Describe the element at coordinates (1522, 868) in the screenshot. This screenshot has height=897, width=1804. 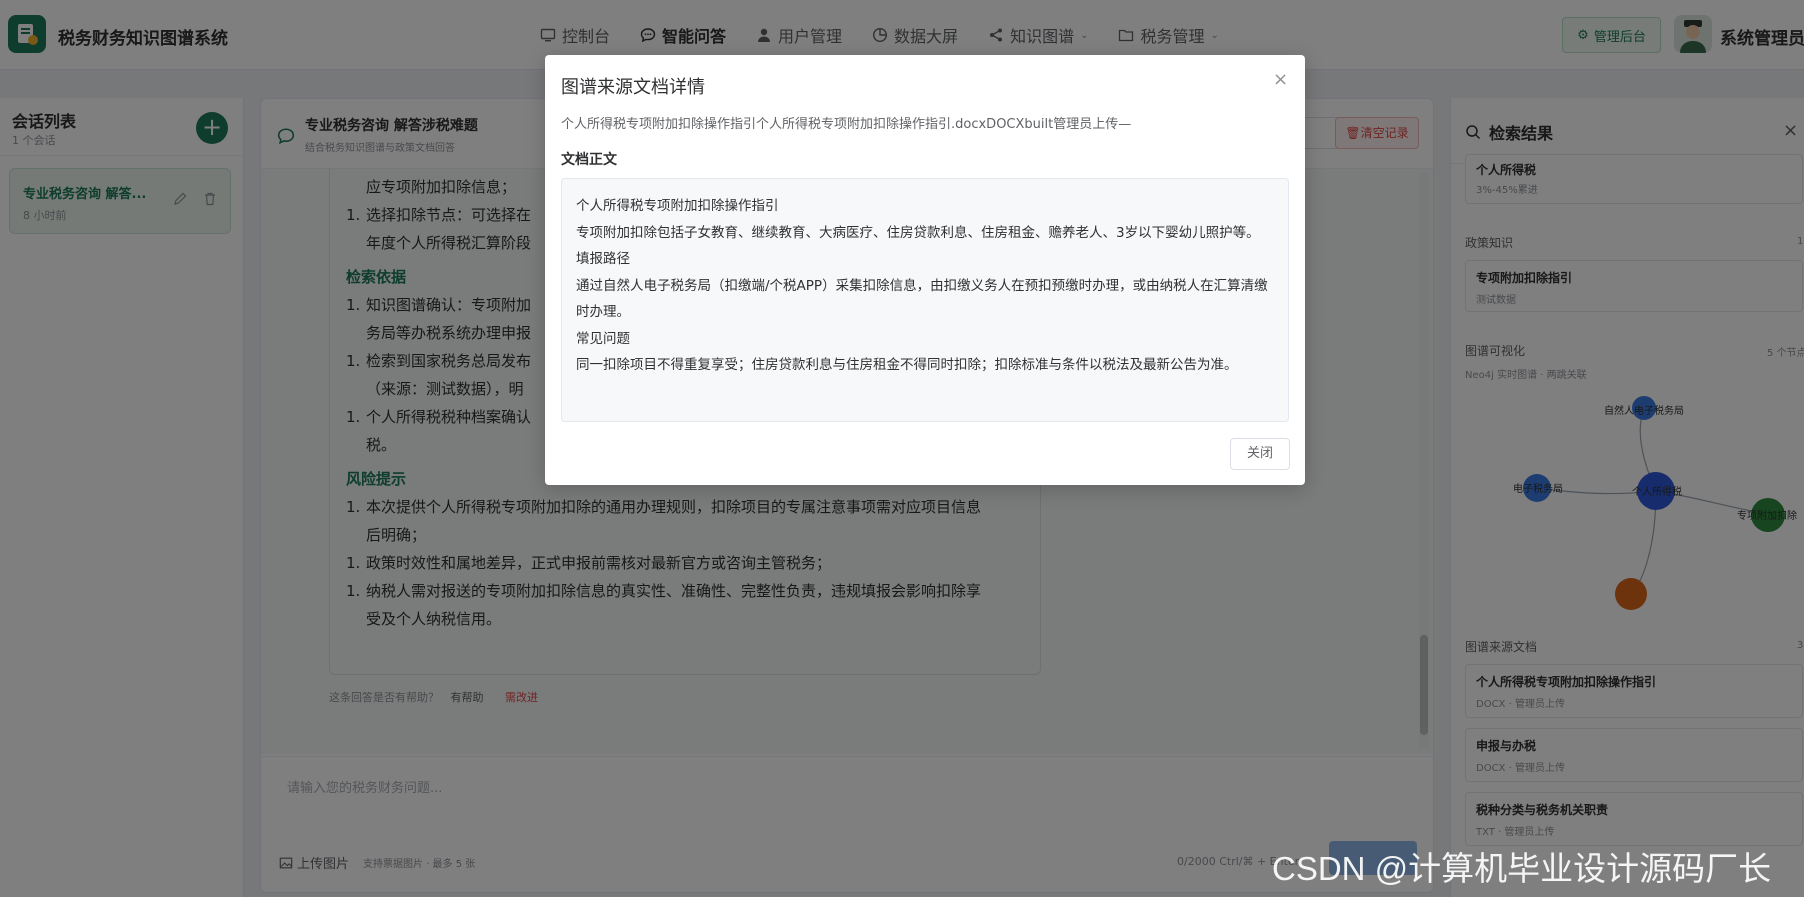
I see `csdn-watermark: CSDN @计算机毕业设计源码厂长` at that location.